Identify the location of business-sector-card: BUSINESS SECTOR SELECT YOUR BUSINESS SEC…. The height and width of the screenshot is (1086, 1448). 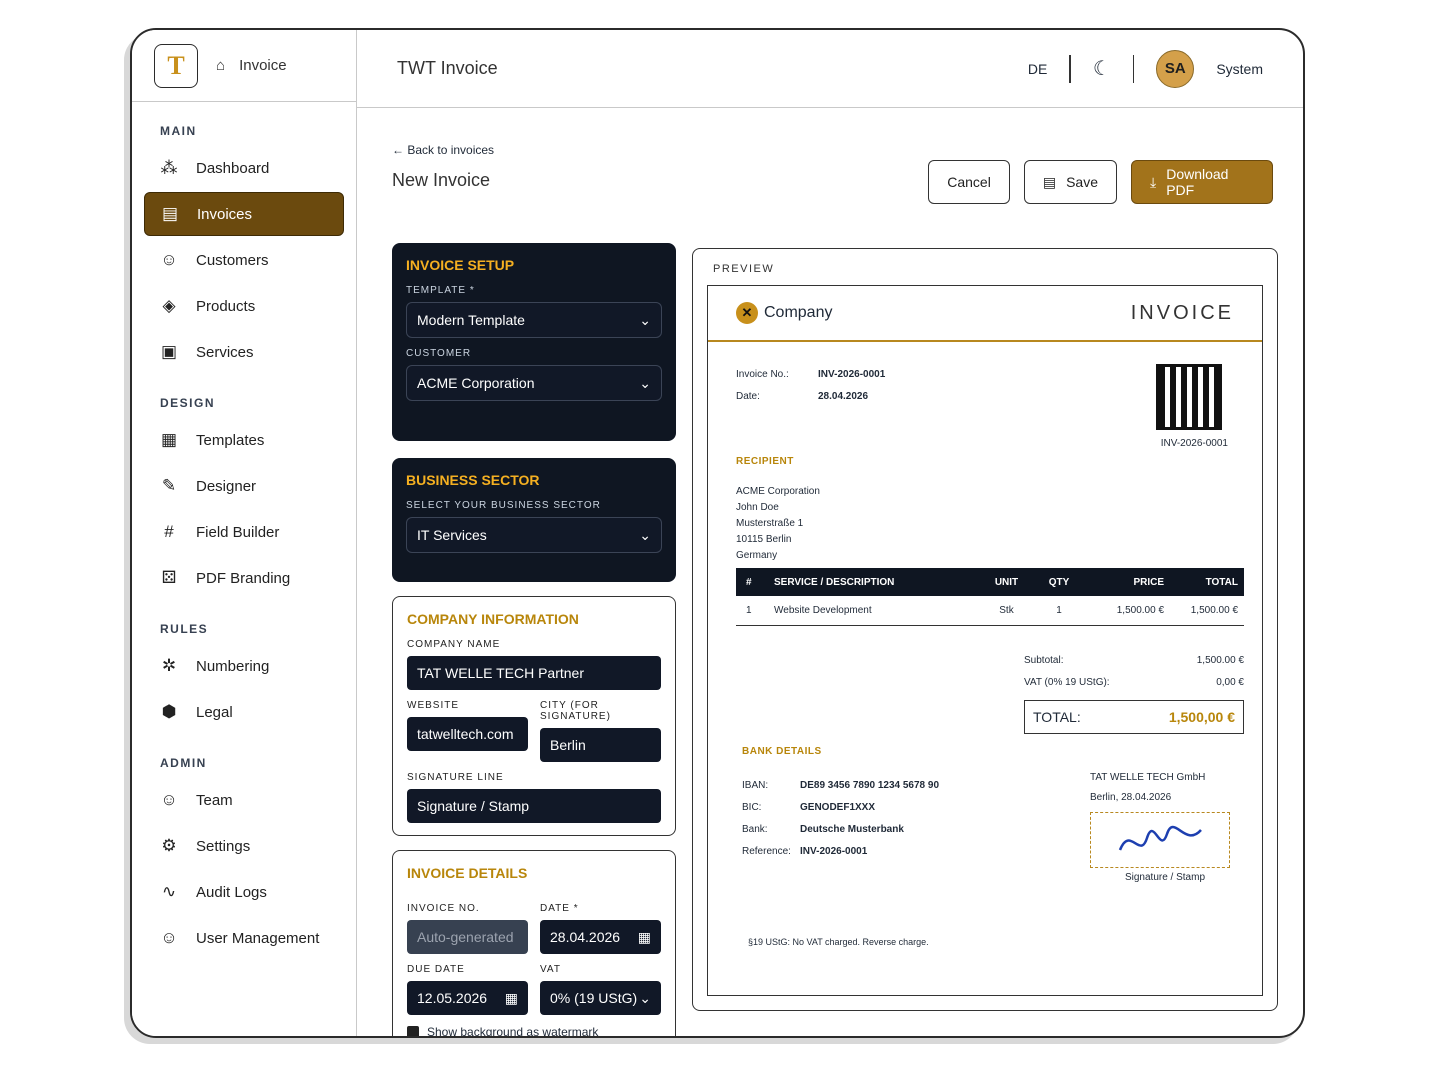
(534, 520).